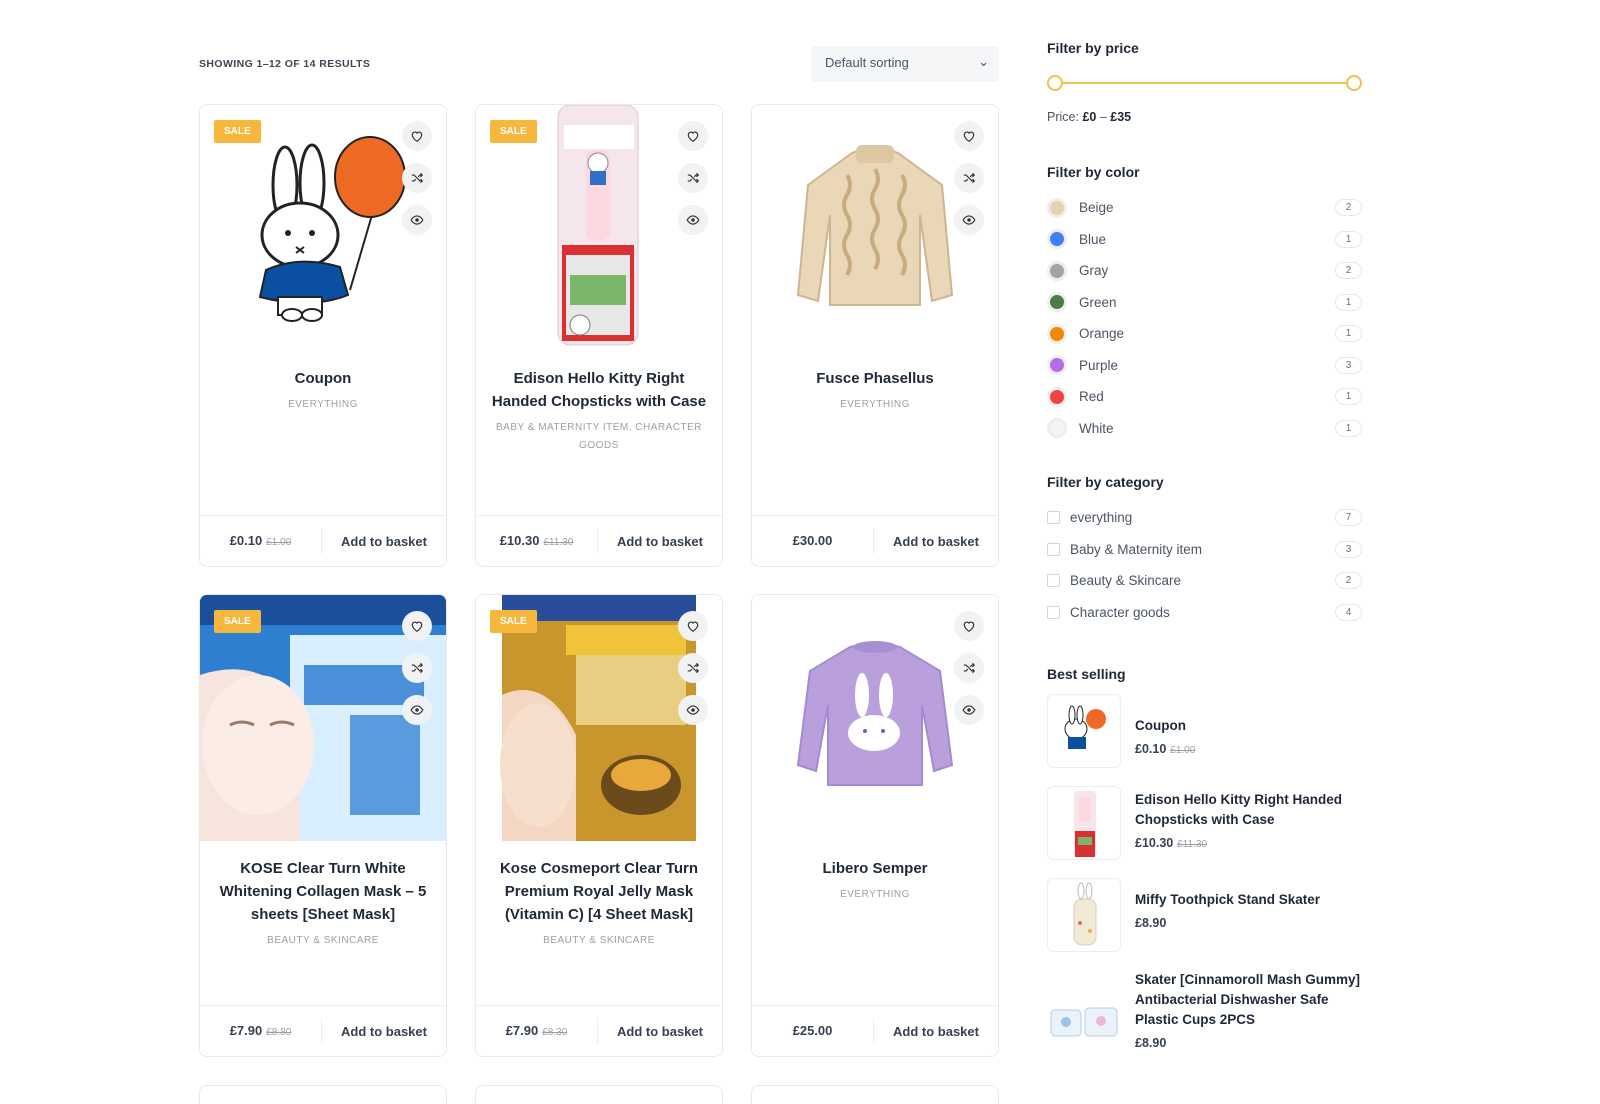  What do you see at coordinates (1125, 580) in the screenshot?
I see `category-filter-label: Beauty & Skincare` at bounding box center [1125, 580].